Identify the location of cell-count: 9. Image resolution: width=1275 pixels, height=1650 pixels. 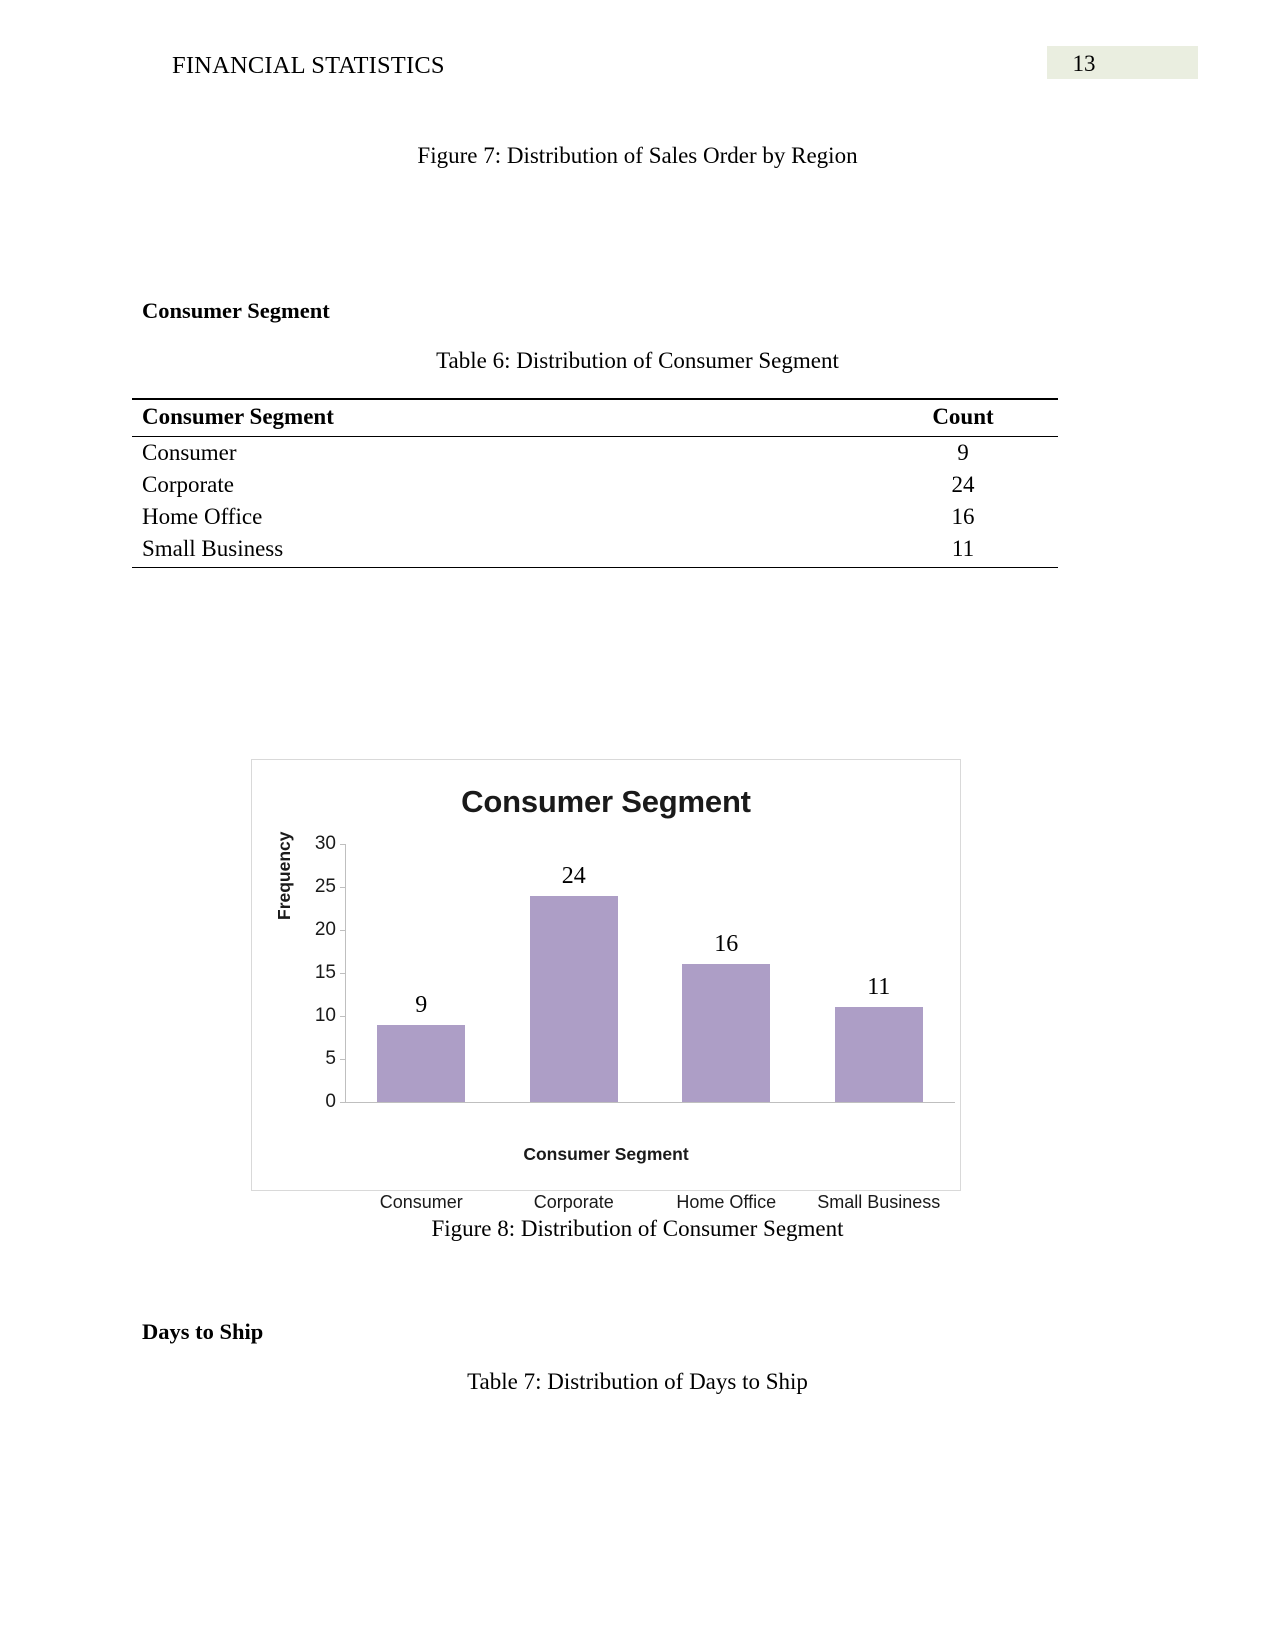
(963, 452).